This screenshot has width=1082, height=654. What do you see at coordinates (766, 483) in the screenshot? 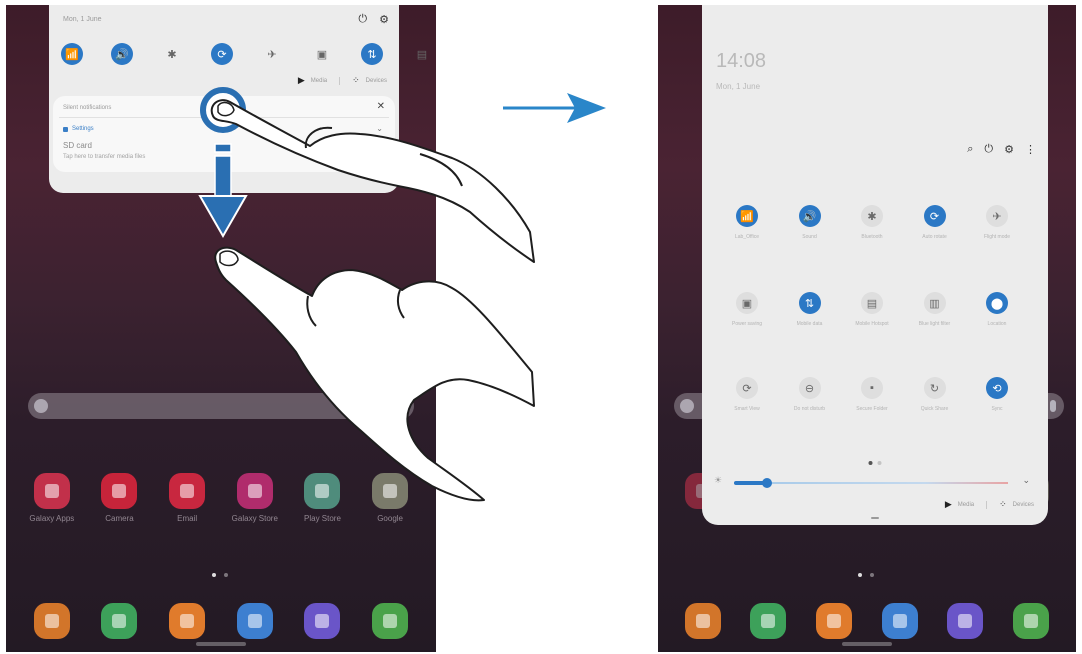
I see `brightness-thumb` at bounding box center [766, 483].